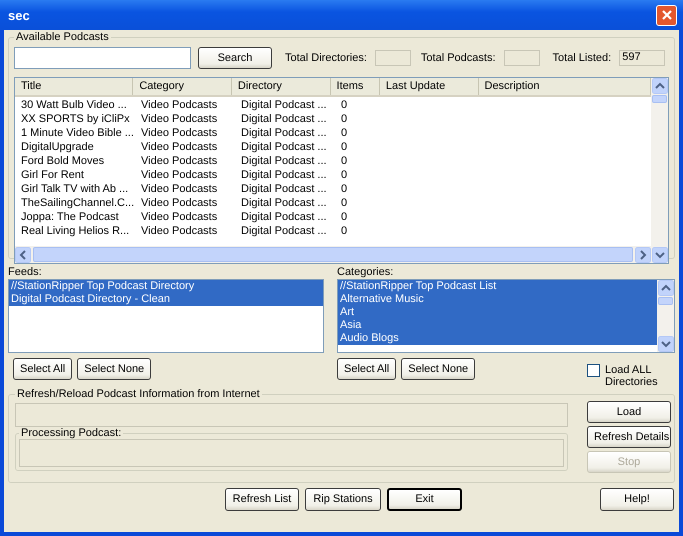  What do you see at coordinates (497, 338) in the screenshot?
I see `list-item: Audio Blogs` at bounding box center [497, 338].